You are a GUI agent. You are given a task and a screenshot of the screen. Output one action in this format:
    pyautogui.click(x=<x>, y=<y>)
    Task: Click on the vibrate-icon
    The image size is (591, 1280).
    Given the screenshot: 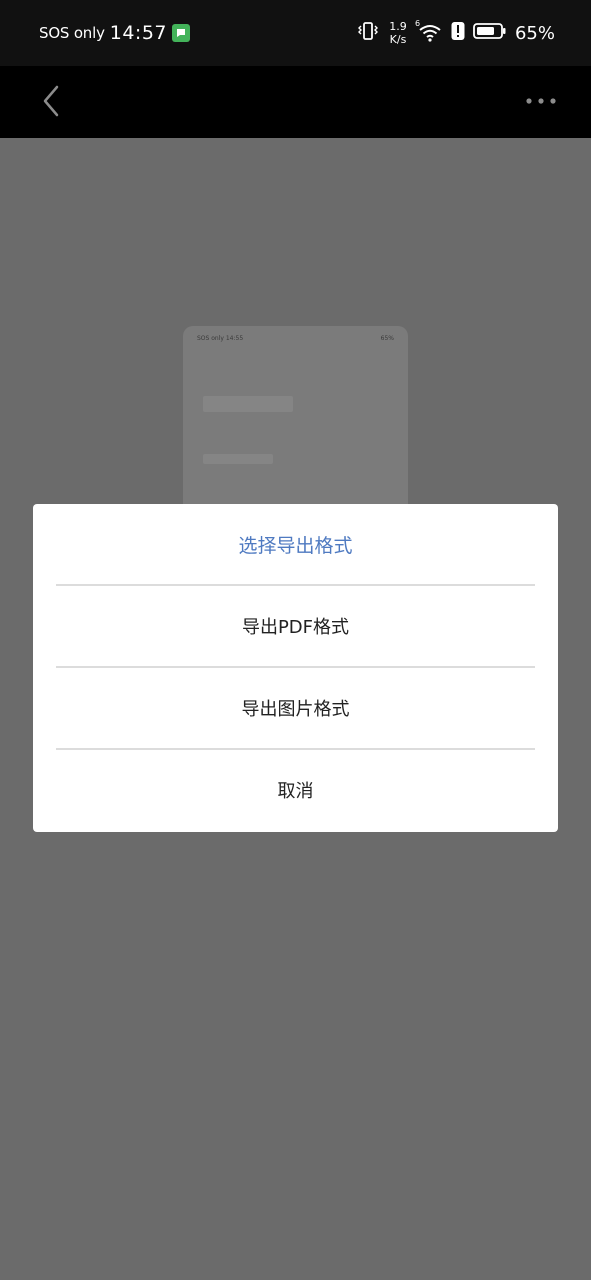 What is the action you would take?
    pyautogui.click(x=368, y=33)
    